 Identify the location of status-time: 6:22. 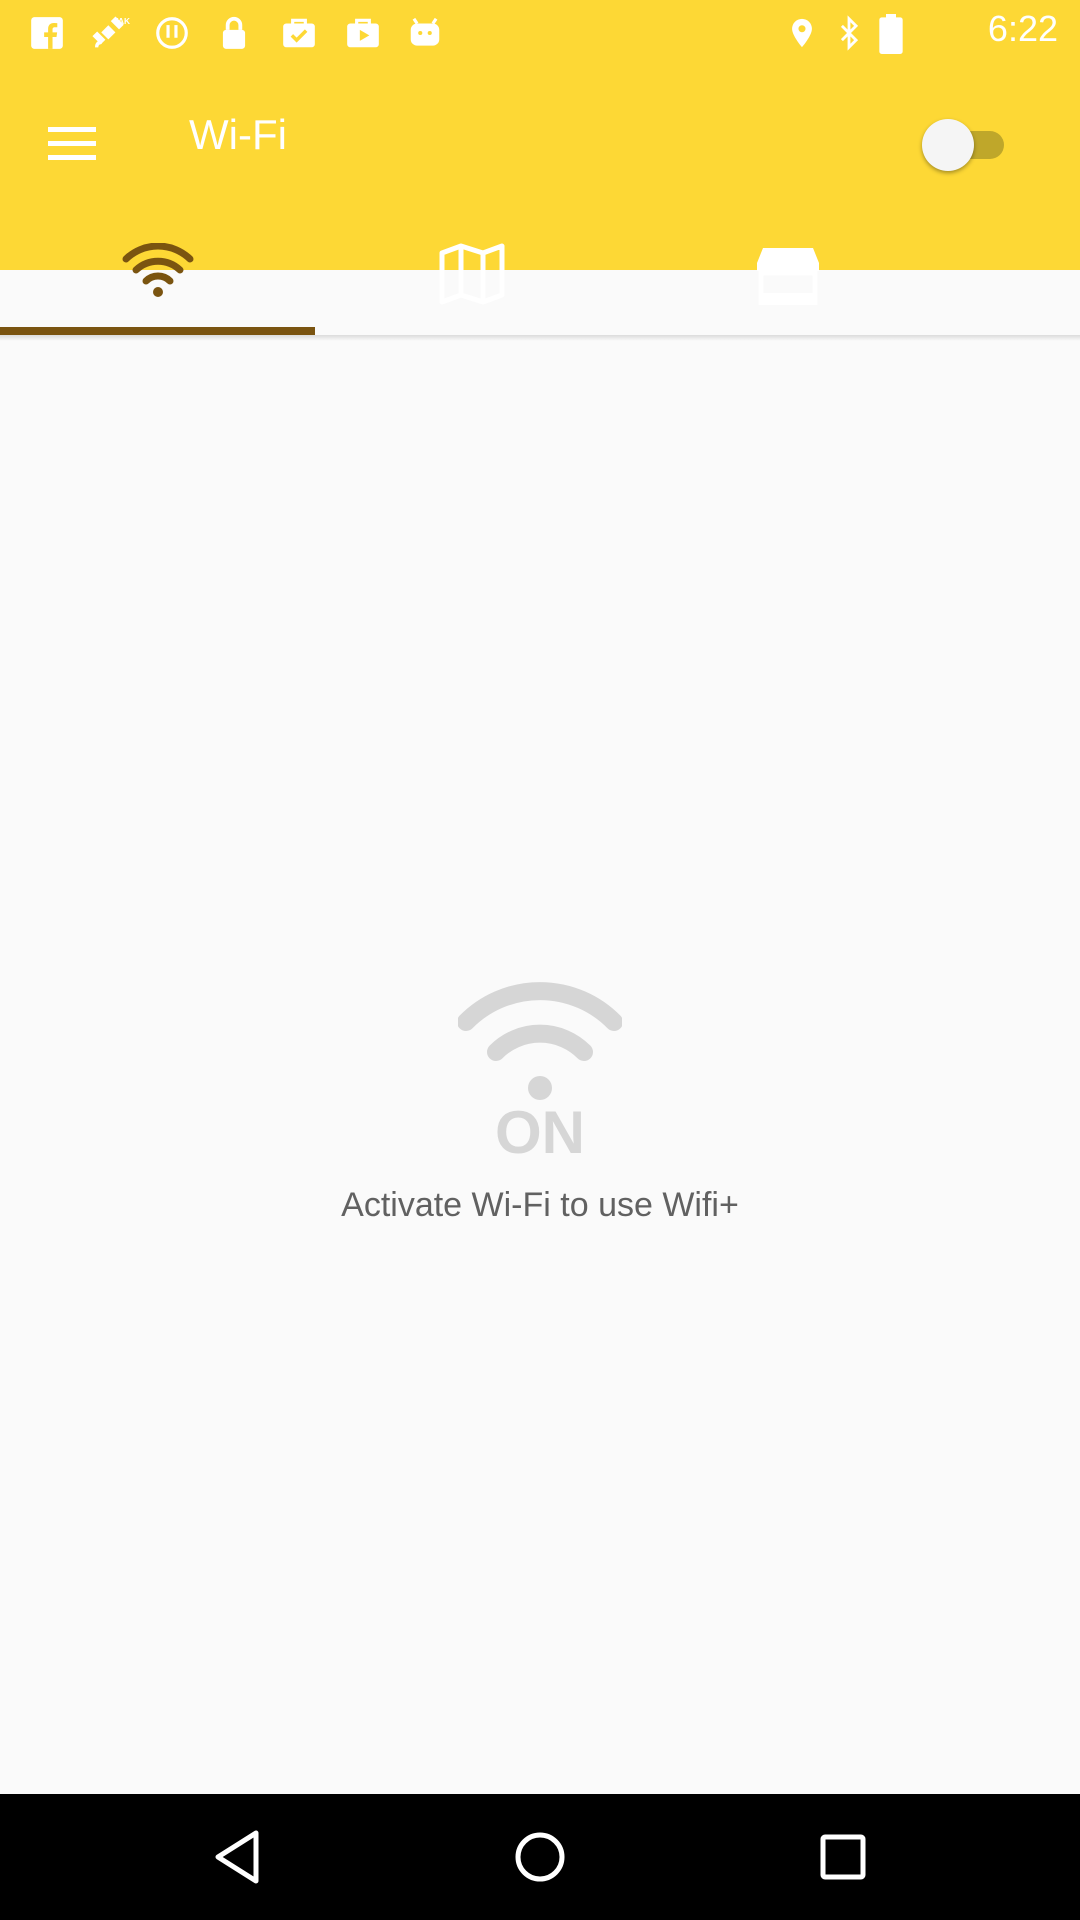
(1022, 28).